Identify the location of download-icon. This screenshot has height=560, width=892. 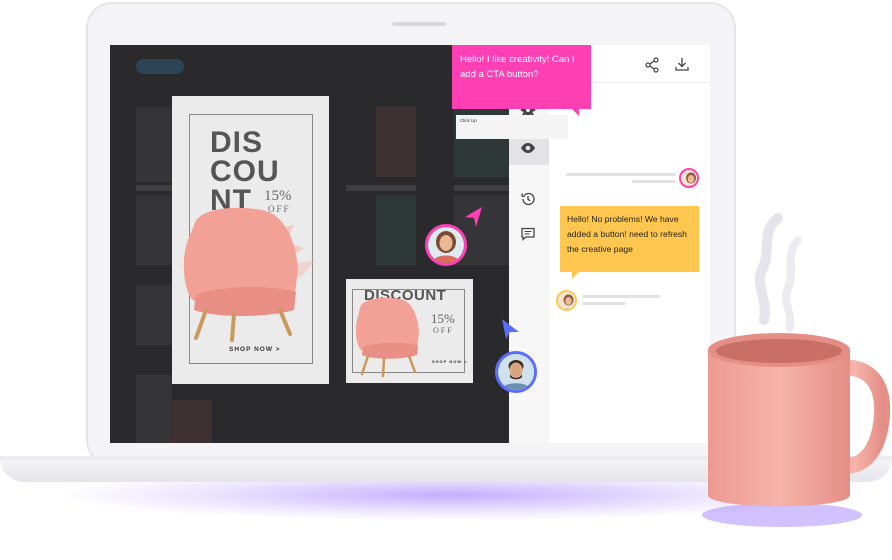
(682, 64).